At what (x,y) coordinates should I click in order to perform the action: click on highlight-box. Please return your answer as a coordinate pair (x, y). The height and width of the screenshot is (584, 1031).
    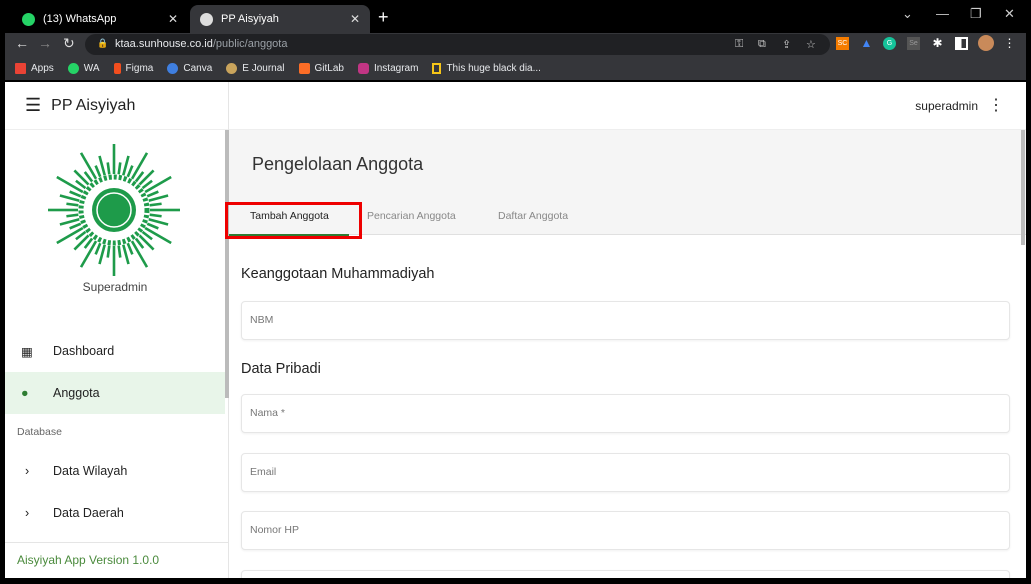
    Looking at the image, I should click on (293, 220).